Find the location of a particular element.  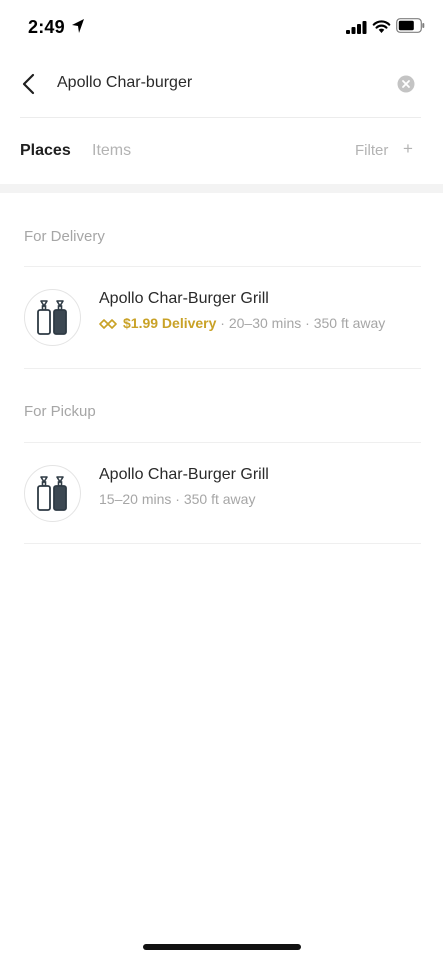

status-bar: 2:49 is located at coordinates (221, 28).